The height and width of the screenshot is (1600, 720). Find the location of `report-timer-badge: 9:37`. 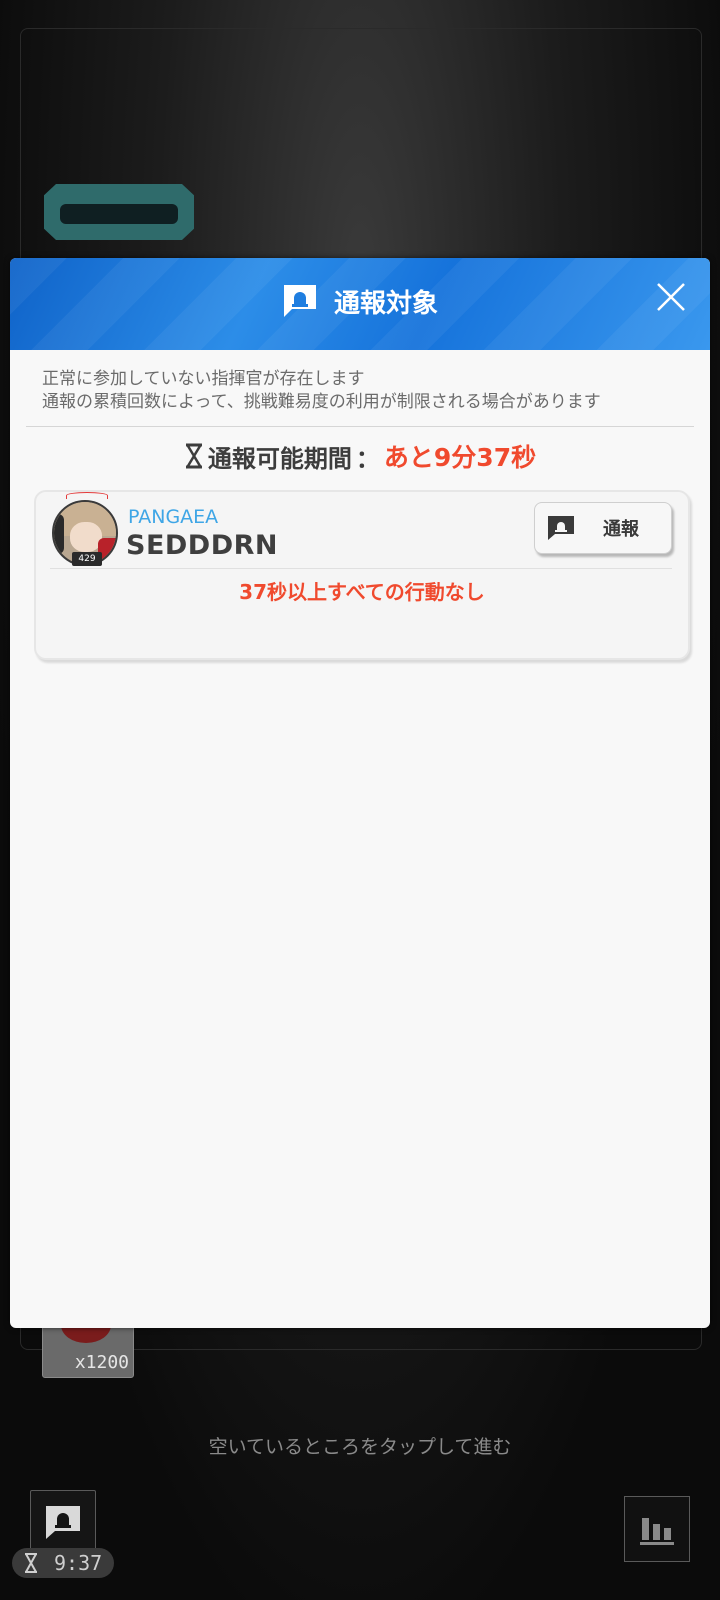

report-timer-badge: 9:37 is located at coordinates (63, 1563).